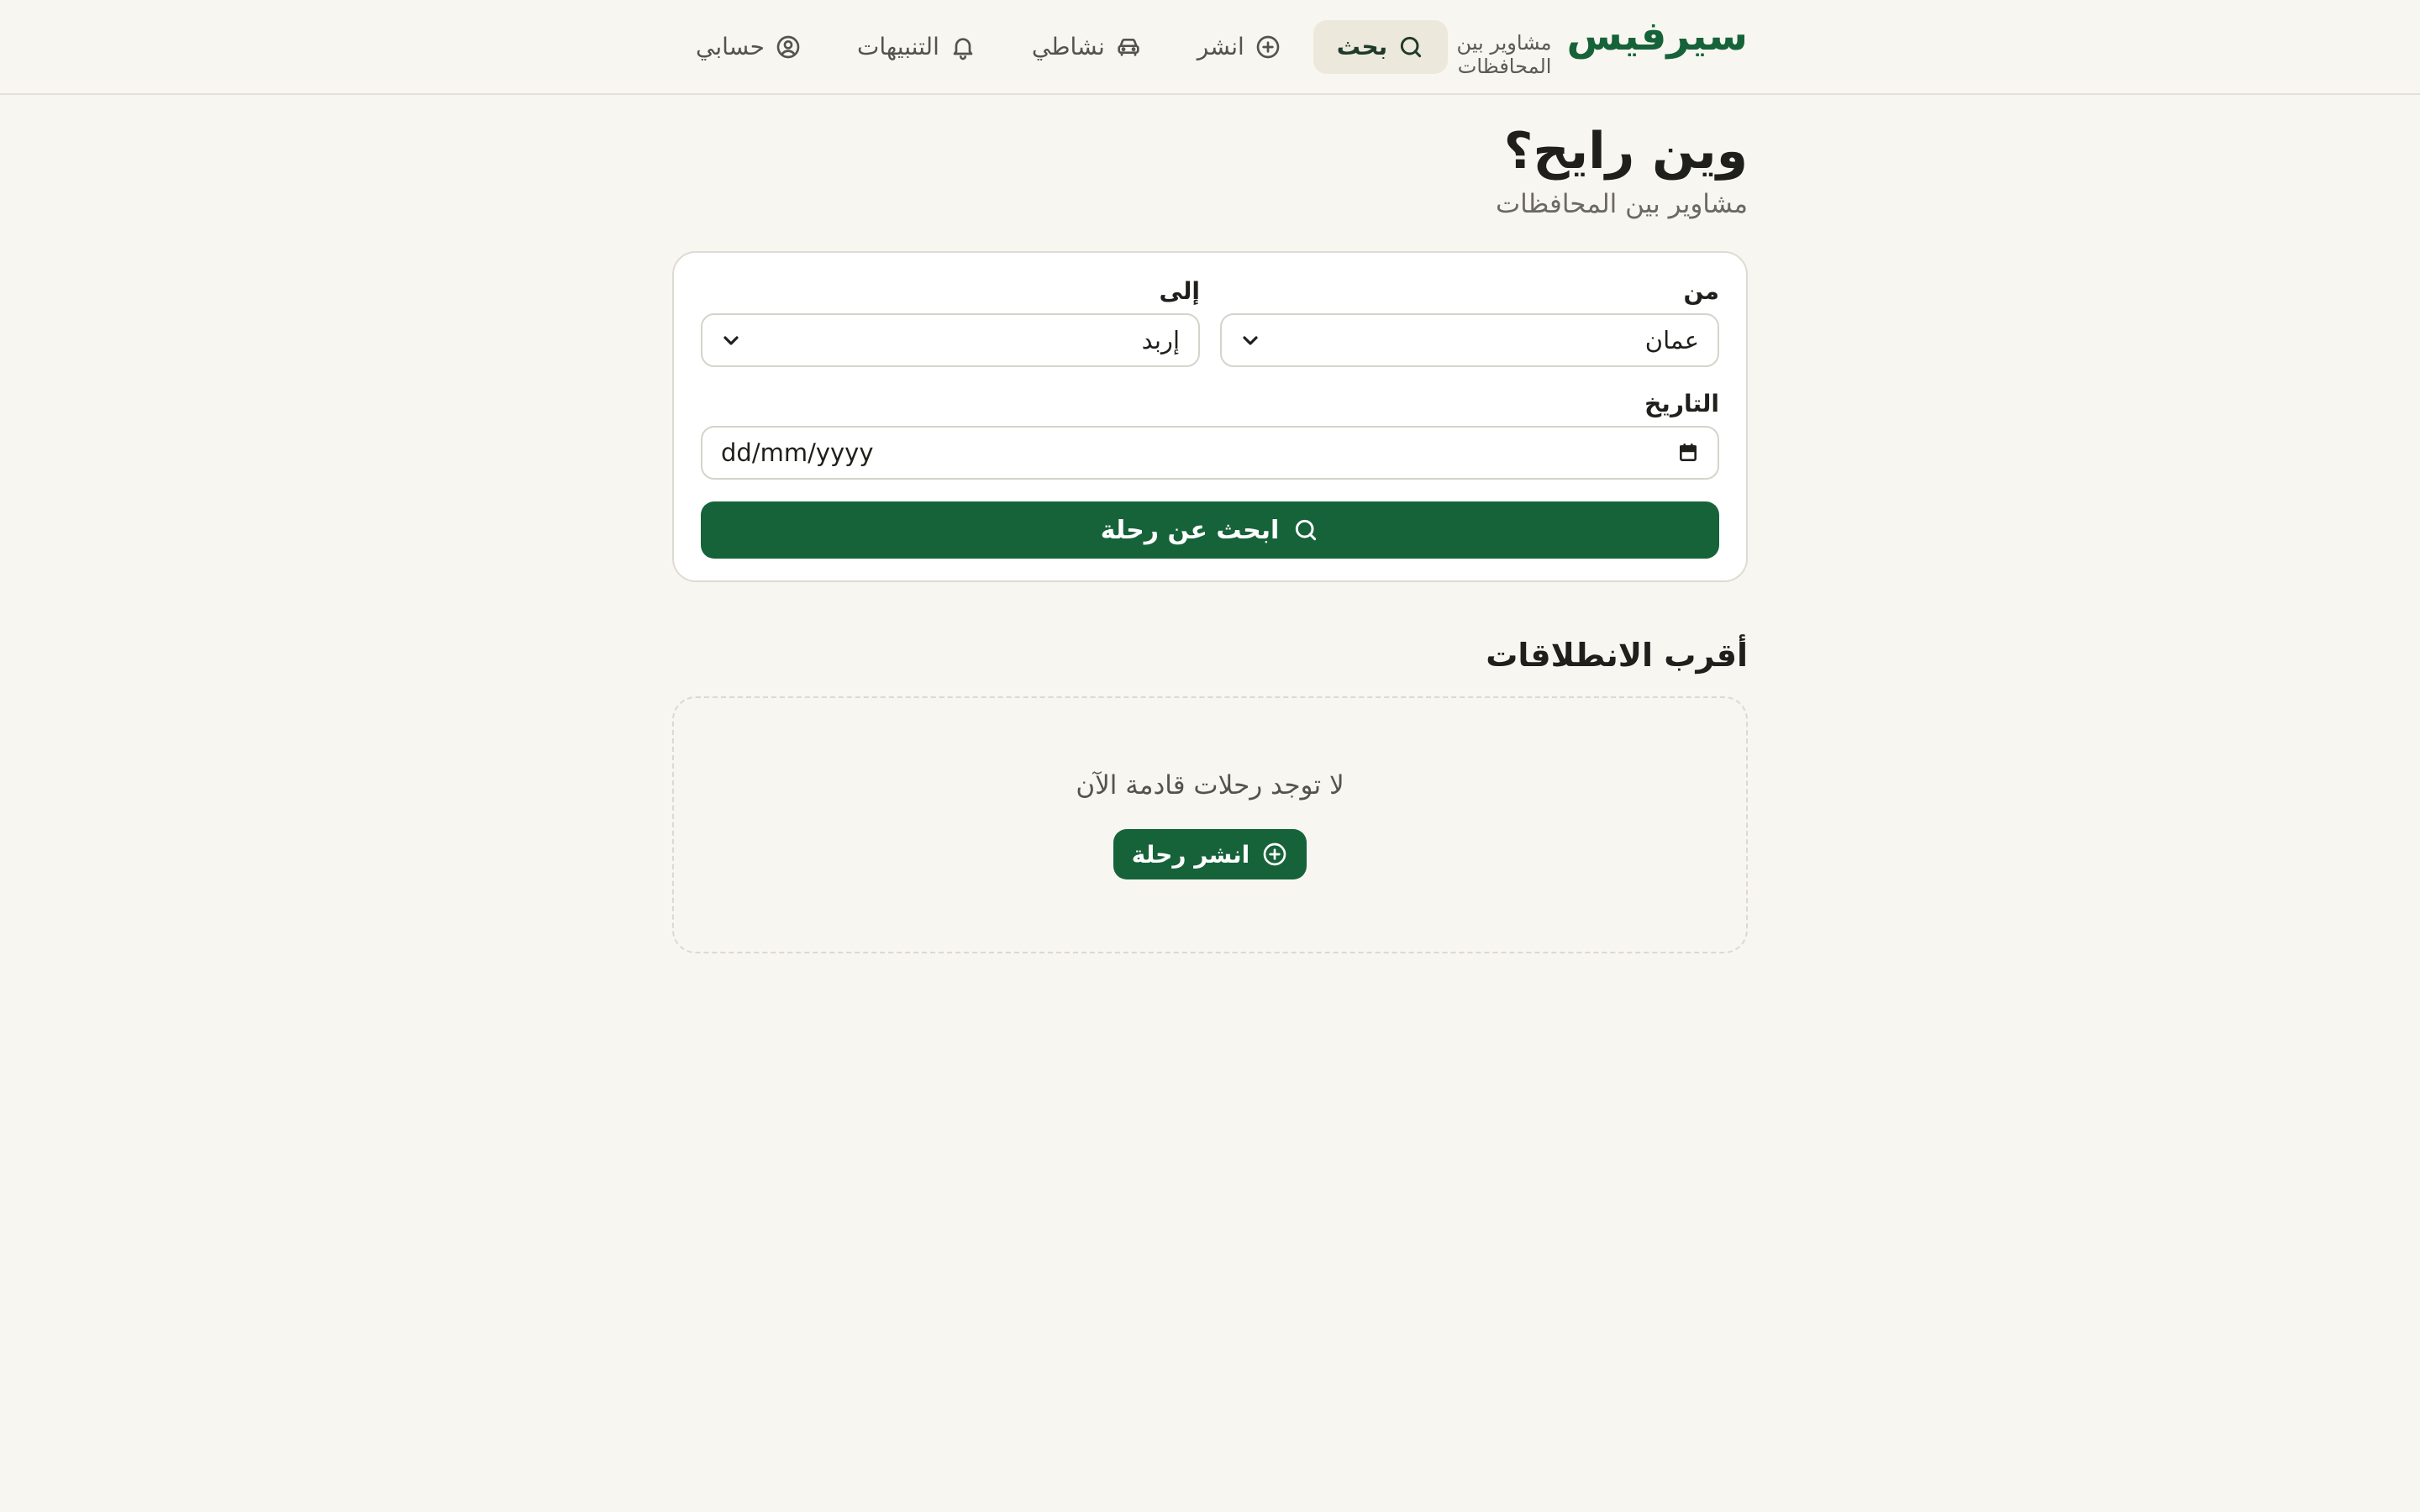  What do you see at coordinates (1621, 204) in the screenshot?
I see `page-subtitle: مشاوير بين المحافظات` at bounding box center [1621, 204].